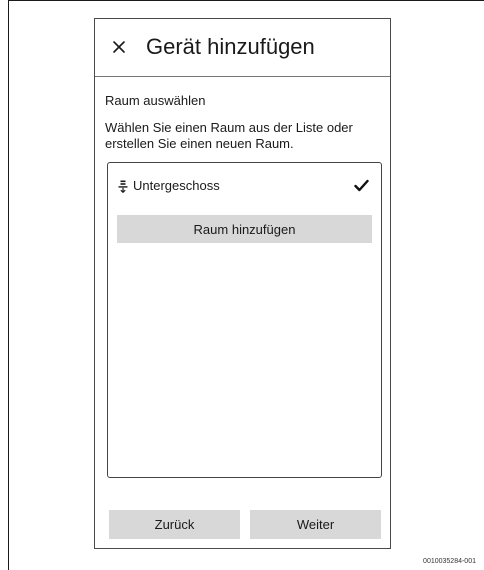 The width and height of the screenshot is (484, 570). I want to click on room-select-label: Raum auswählen, so click(155, 100).